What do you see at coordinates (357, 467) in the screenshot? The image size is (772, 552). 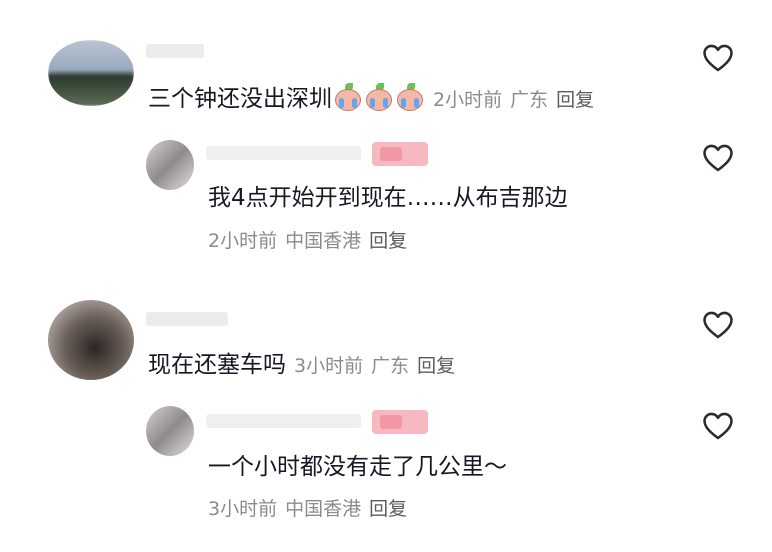 I see `comment-text: 一个小时都没有走了几公里～` at bounding box center [357, 467].